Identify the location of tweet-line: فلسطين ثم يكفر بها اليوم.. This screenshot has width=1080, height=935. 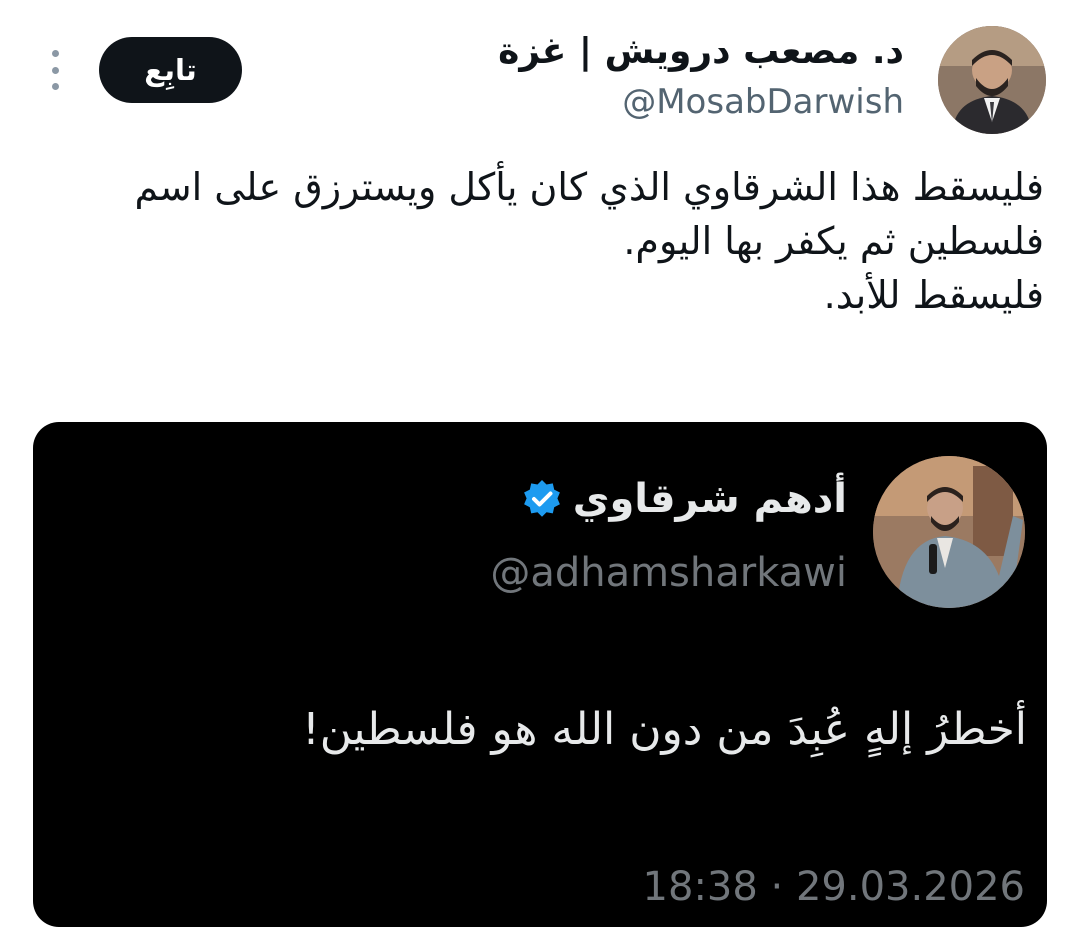
(833, 241).